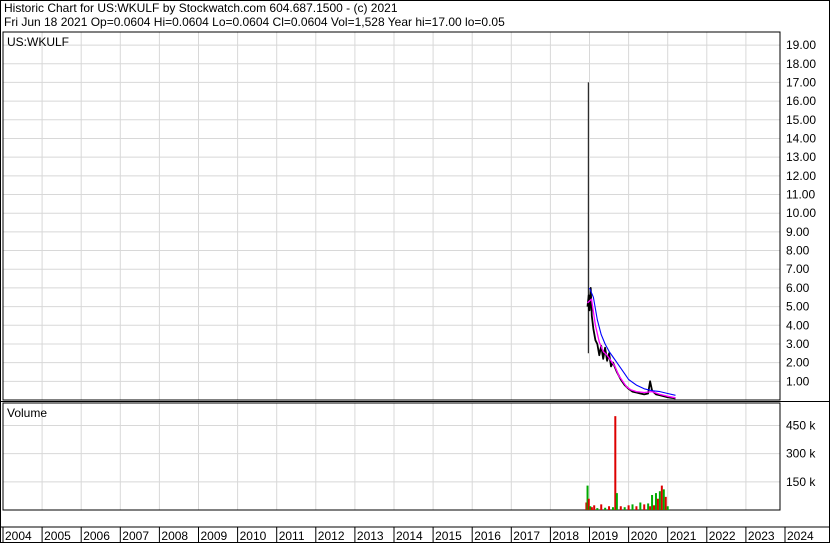  Describe the element at coordinates (135, 536) in the screenshot. I see `year-tick-label: 2007` at that location.